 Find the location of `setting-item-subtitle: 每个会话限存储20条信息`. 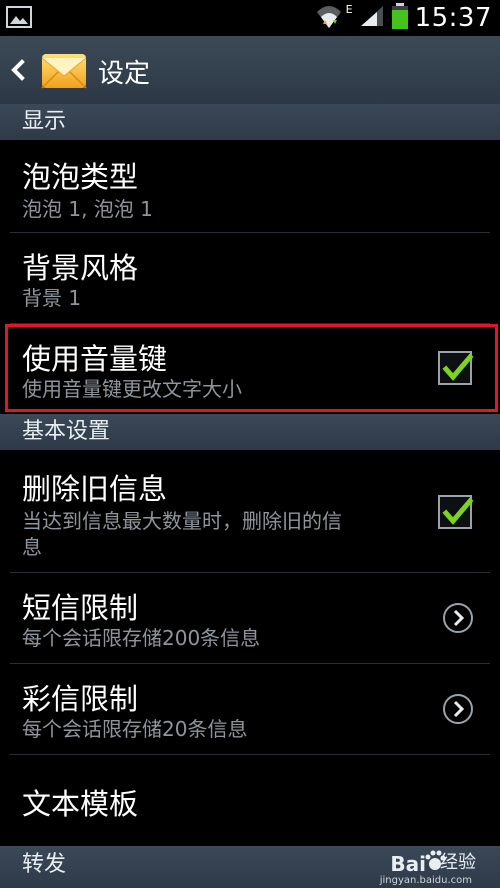

setting-item-subtitle: 每个会话限存储20条信息 is located at coordinates (135, 729).